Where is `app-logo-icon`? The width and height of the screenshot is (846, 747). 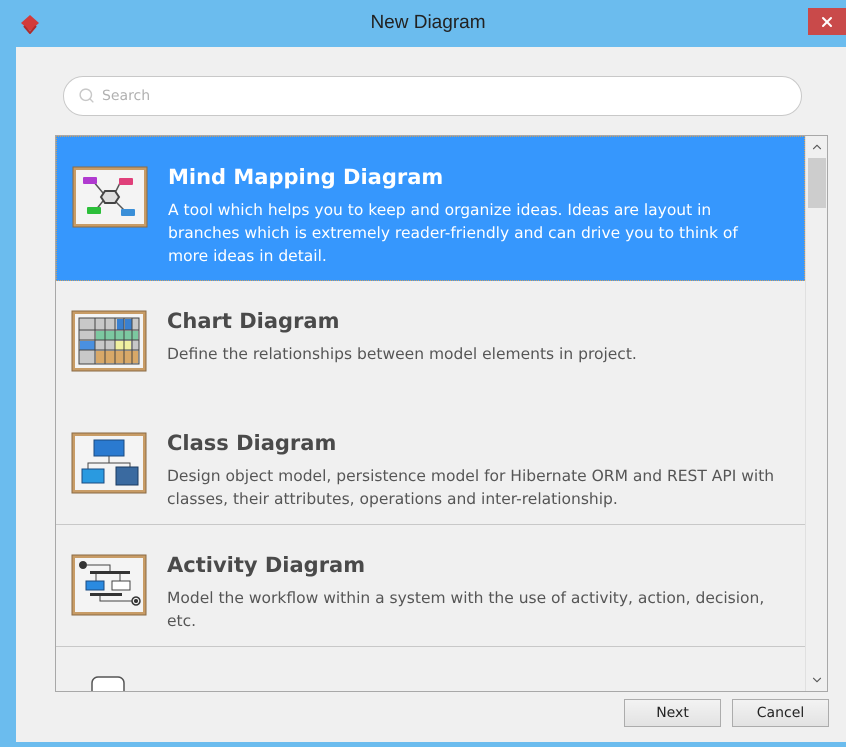
app-logo-icon is located at coordinates (30, 24).